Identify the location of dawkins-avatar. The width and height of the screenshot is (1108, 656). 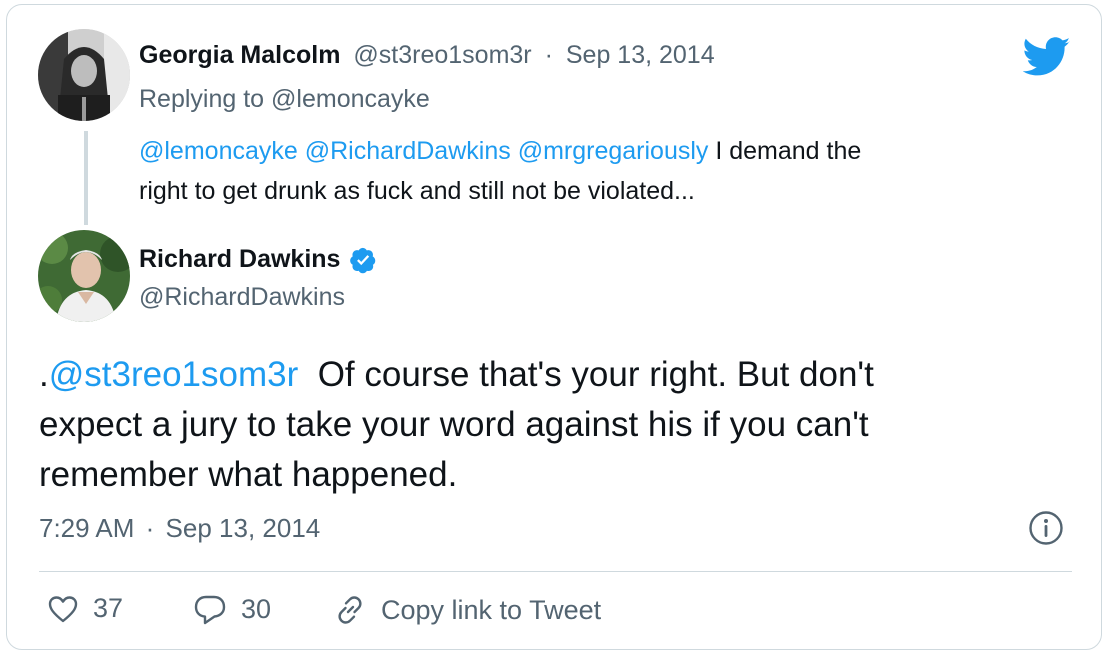
(84, 276).